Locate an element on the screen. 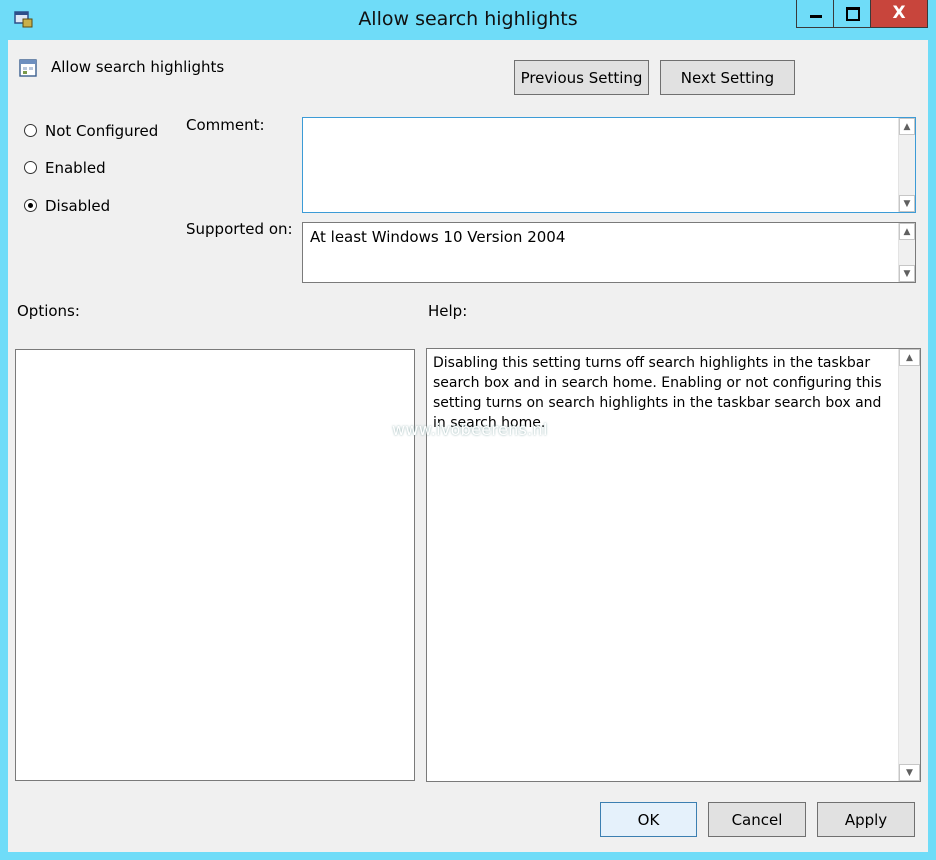 Image resolution: width=936 pixels, height=860 pixels. maximize-button is located at coordinates (852, 14).